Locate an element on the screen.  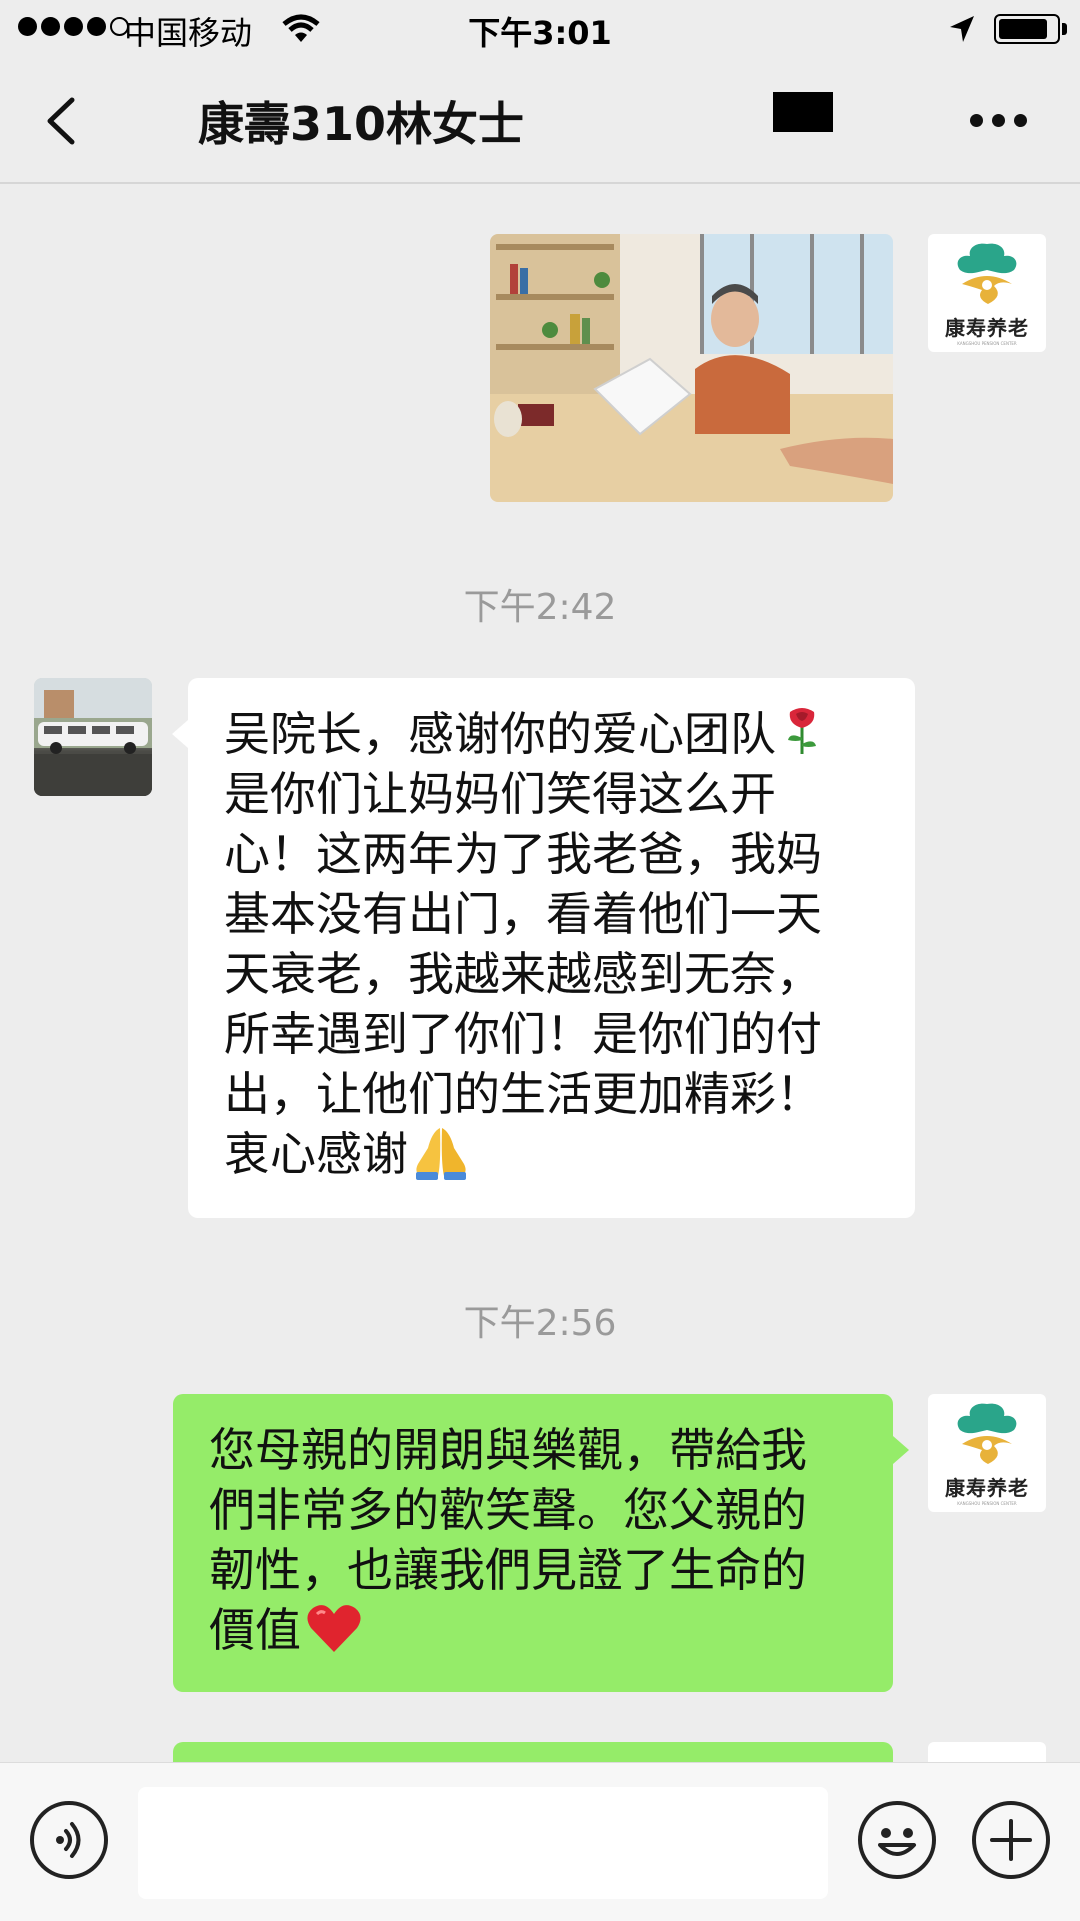
chat-header: 康壽310林女士 is located at coordinates (540, 121).